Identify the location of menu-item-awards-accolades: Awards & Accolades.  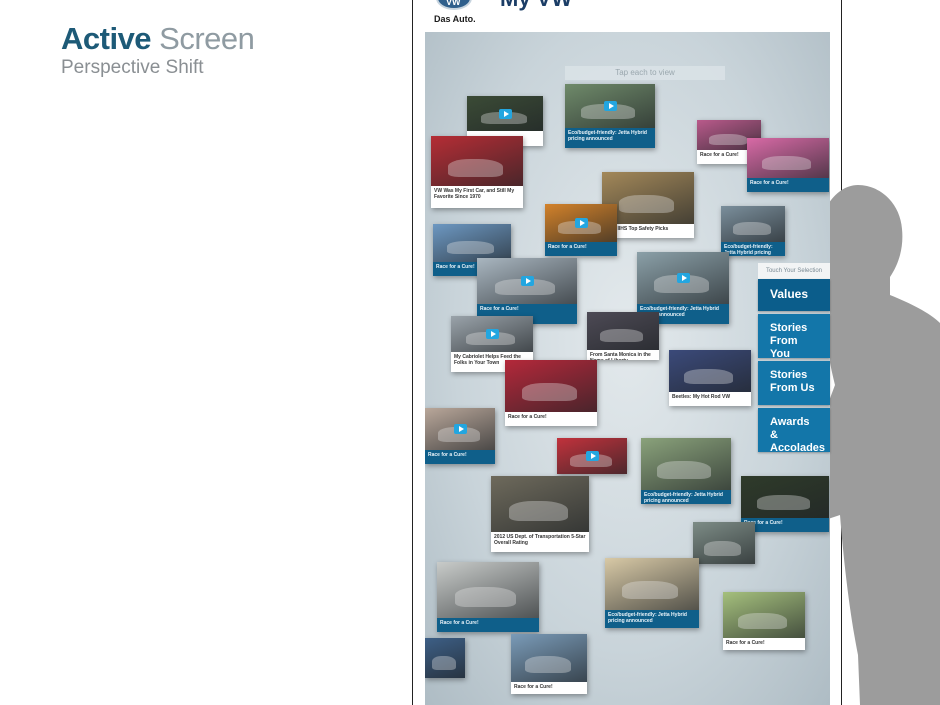
(794, 431).